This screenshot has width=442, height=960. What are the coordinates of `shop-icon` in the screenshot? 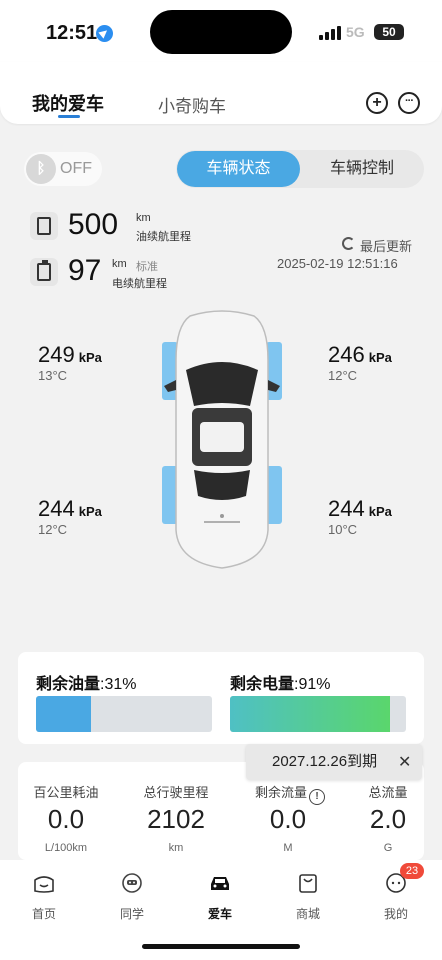 It's located at (308, 883).